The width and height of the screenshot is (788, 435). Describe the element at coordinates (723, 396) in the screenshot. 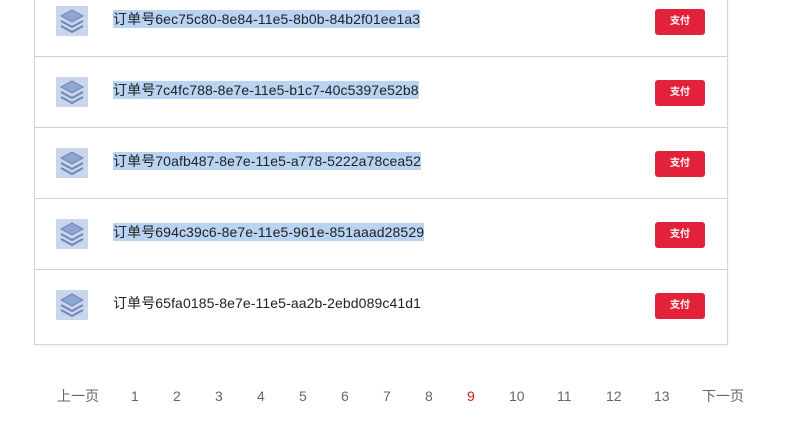

I see `next-page-link: 下一页` at that location.